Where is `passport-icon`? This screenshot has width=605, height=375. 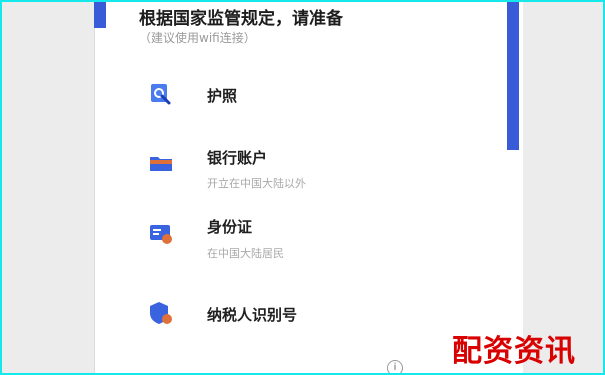 passport-icon is located at coordinates (161, 94).